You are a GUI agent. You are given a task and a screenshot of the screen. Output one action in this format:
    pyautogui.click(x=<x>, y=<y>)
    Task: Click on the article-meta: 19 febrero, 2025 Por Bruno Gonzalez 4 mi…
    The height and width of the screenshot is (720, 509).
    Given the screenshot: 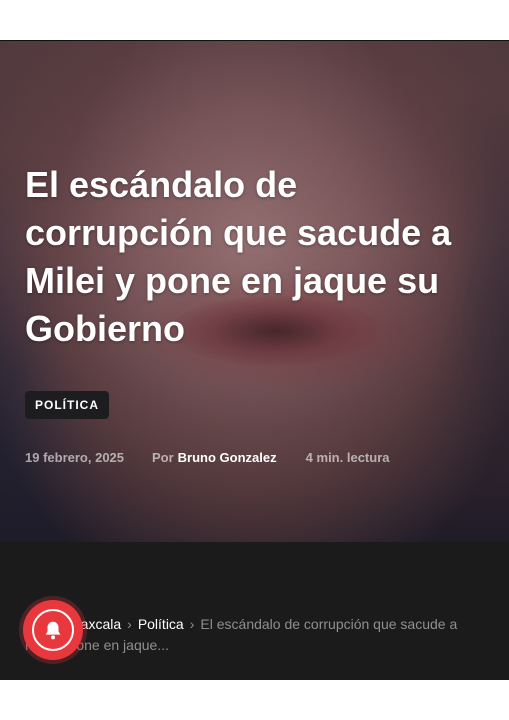 What is the action you would take?
    pyautogui.click(x=207, y=457)
    